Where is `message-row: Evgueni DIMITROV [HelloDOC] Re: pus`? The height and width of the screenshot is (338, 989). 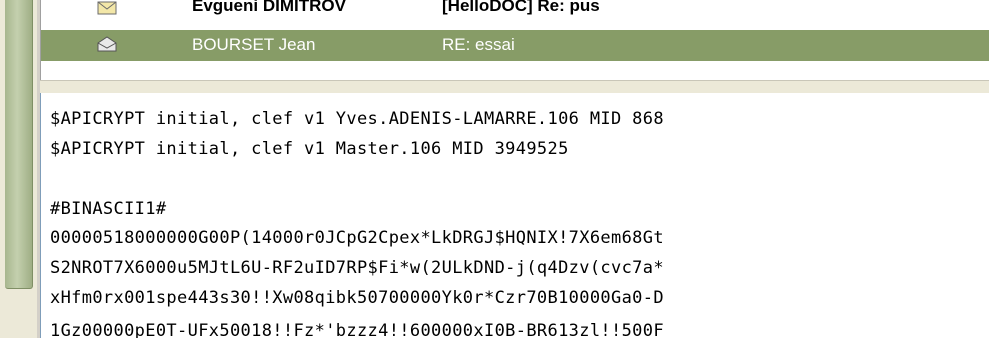
message-row: Evgueni DIMITROV [HelloDOC] Re: pus is located at coordinates (515, 9).